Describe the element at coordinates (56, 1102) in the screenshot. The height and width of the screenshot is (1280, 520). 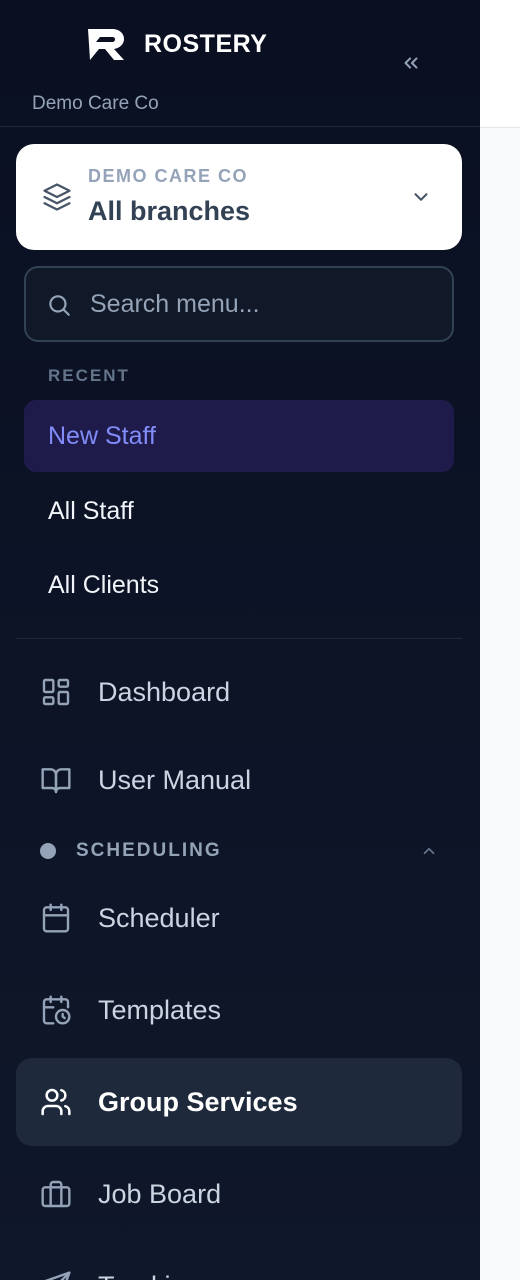
I see `users-icon` at that location.